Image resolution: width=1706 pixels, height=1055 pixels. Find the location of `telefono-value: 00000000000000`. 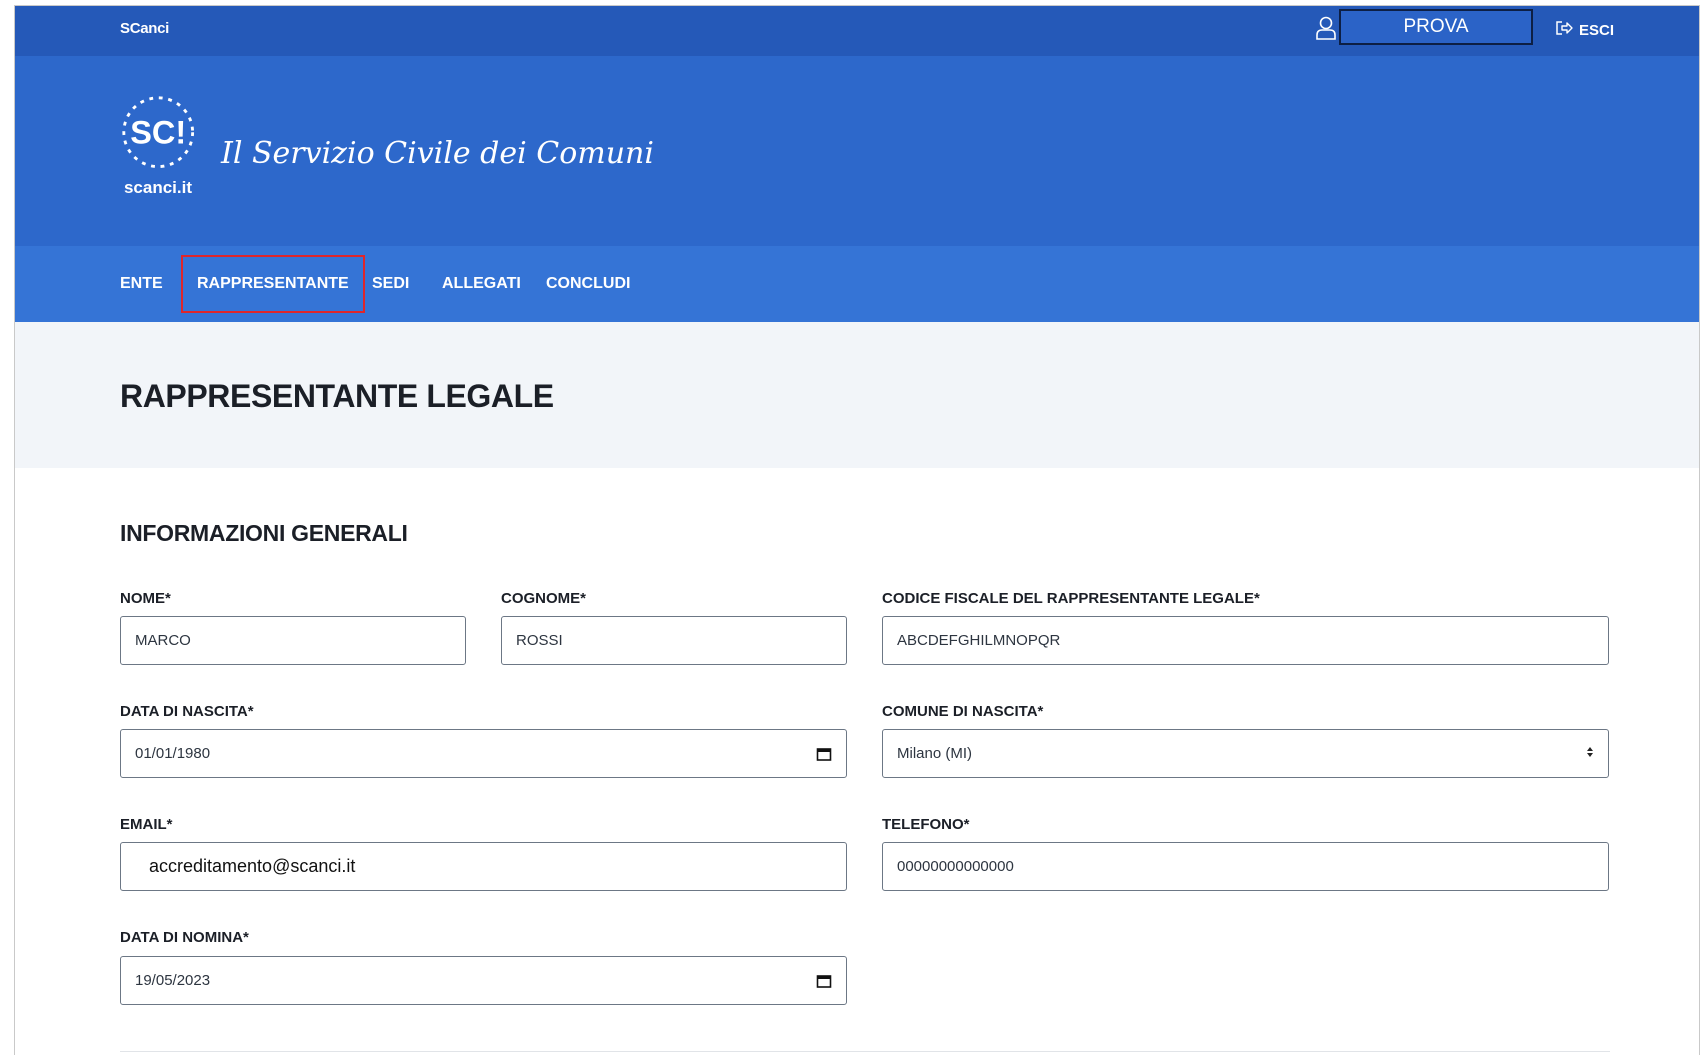

telefono-value: 00000000000000 is located at coordinates (955, 866).